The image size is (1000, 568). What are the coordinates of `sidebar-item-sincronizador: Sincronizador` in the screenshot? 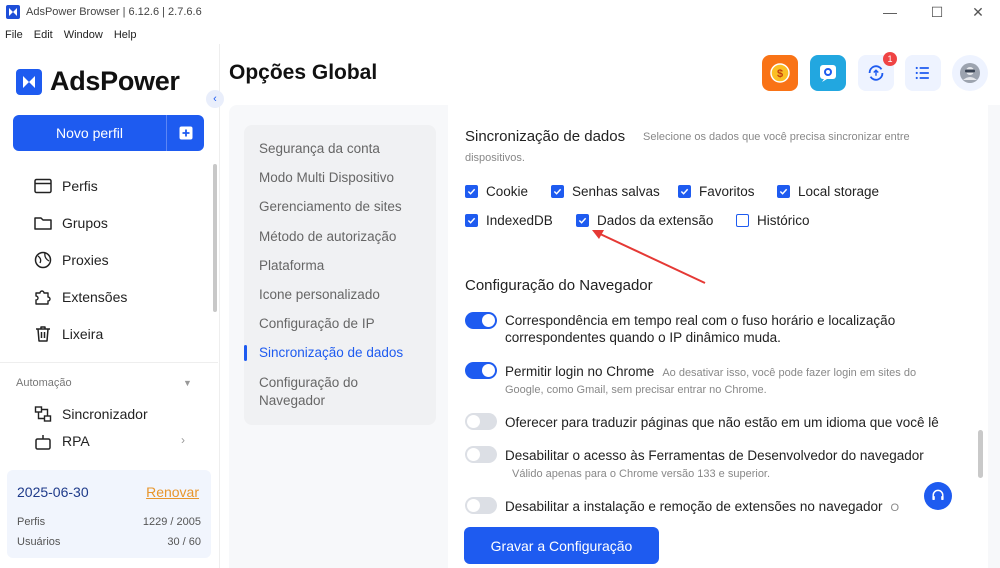 It's located at (105, 414).